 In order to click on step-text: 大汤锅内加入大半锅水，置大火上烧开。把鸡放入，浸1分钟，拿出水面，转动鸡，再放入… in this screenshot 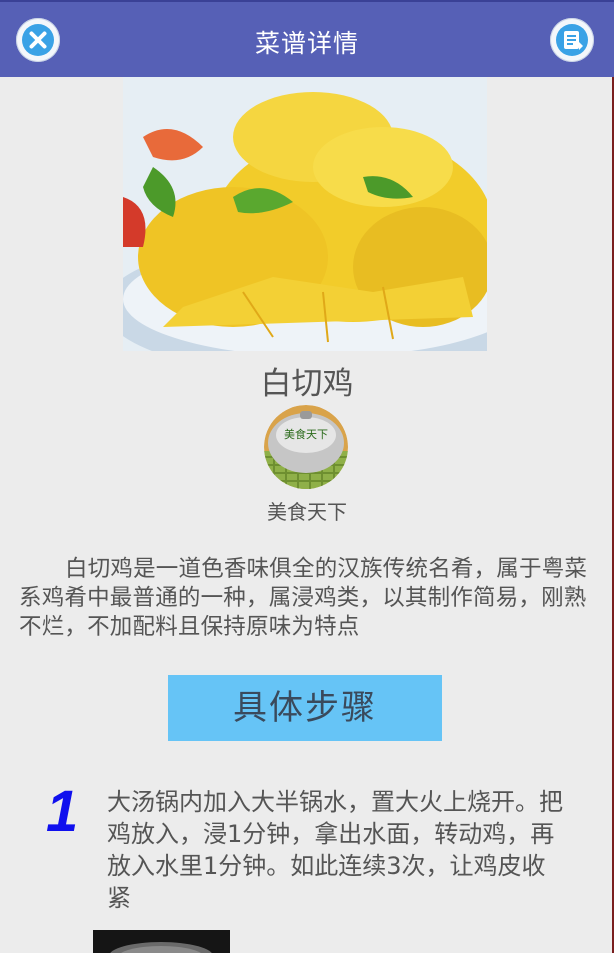, I will do `click(335, 850)`.